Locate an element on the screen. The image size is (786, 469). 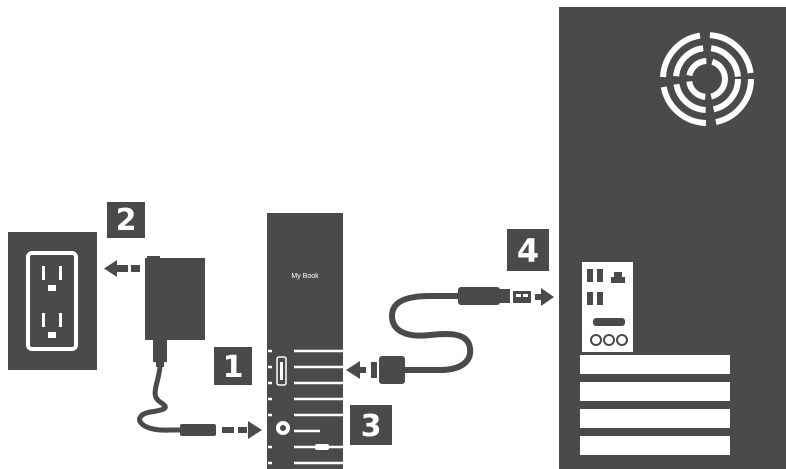
arrow-to-drive-usb is located at coordinates (356, 370).